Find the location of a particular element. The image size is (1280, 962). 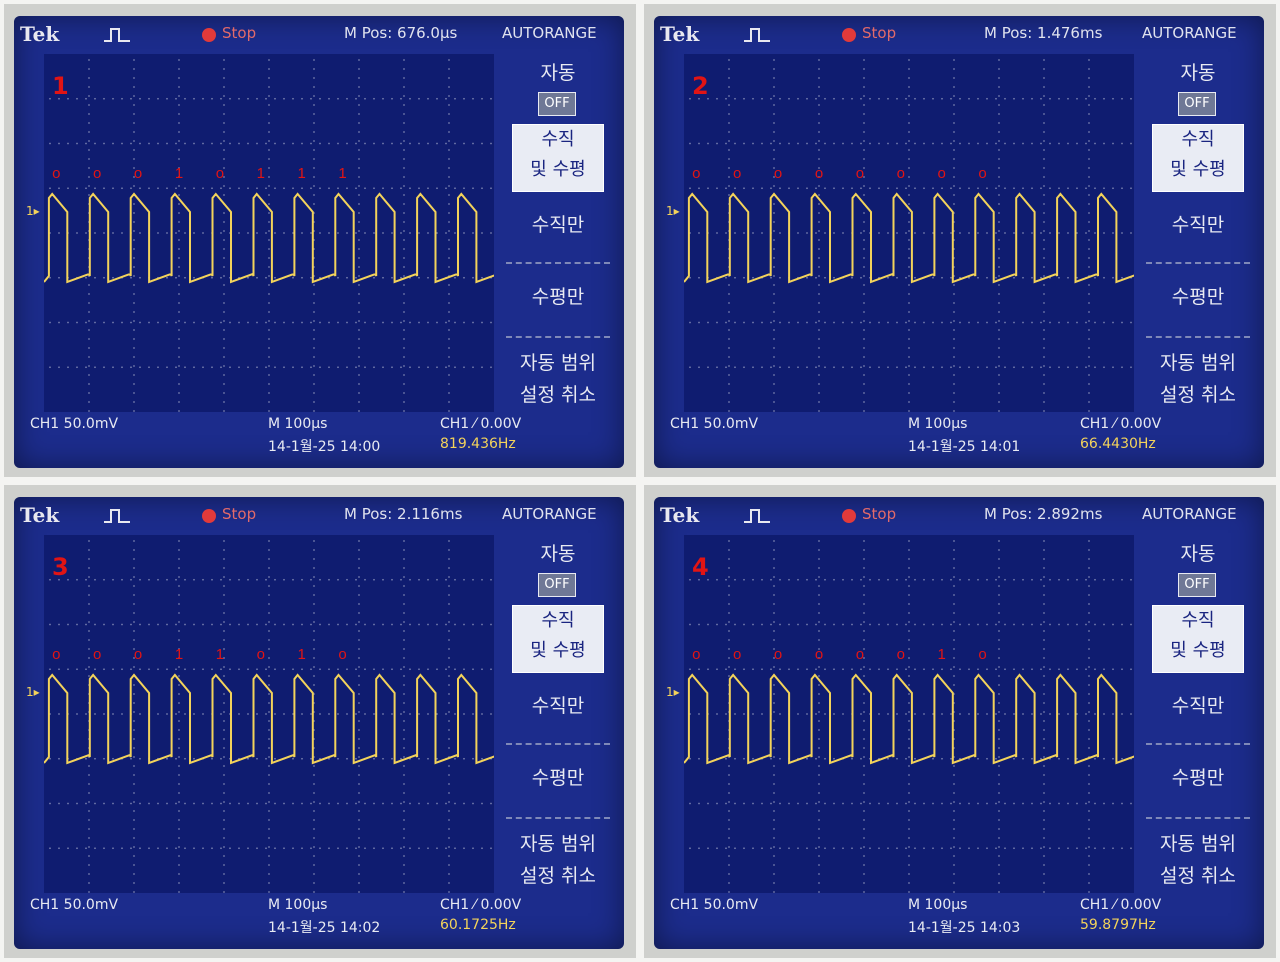

frequency-readout: 59.8797Hz is located at coordinates (1118, 925).